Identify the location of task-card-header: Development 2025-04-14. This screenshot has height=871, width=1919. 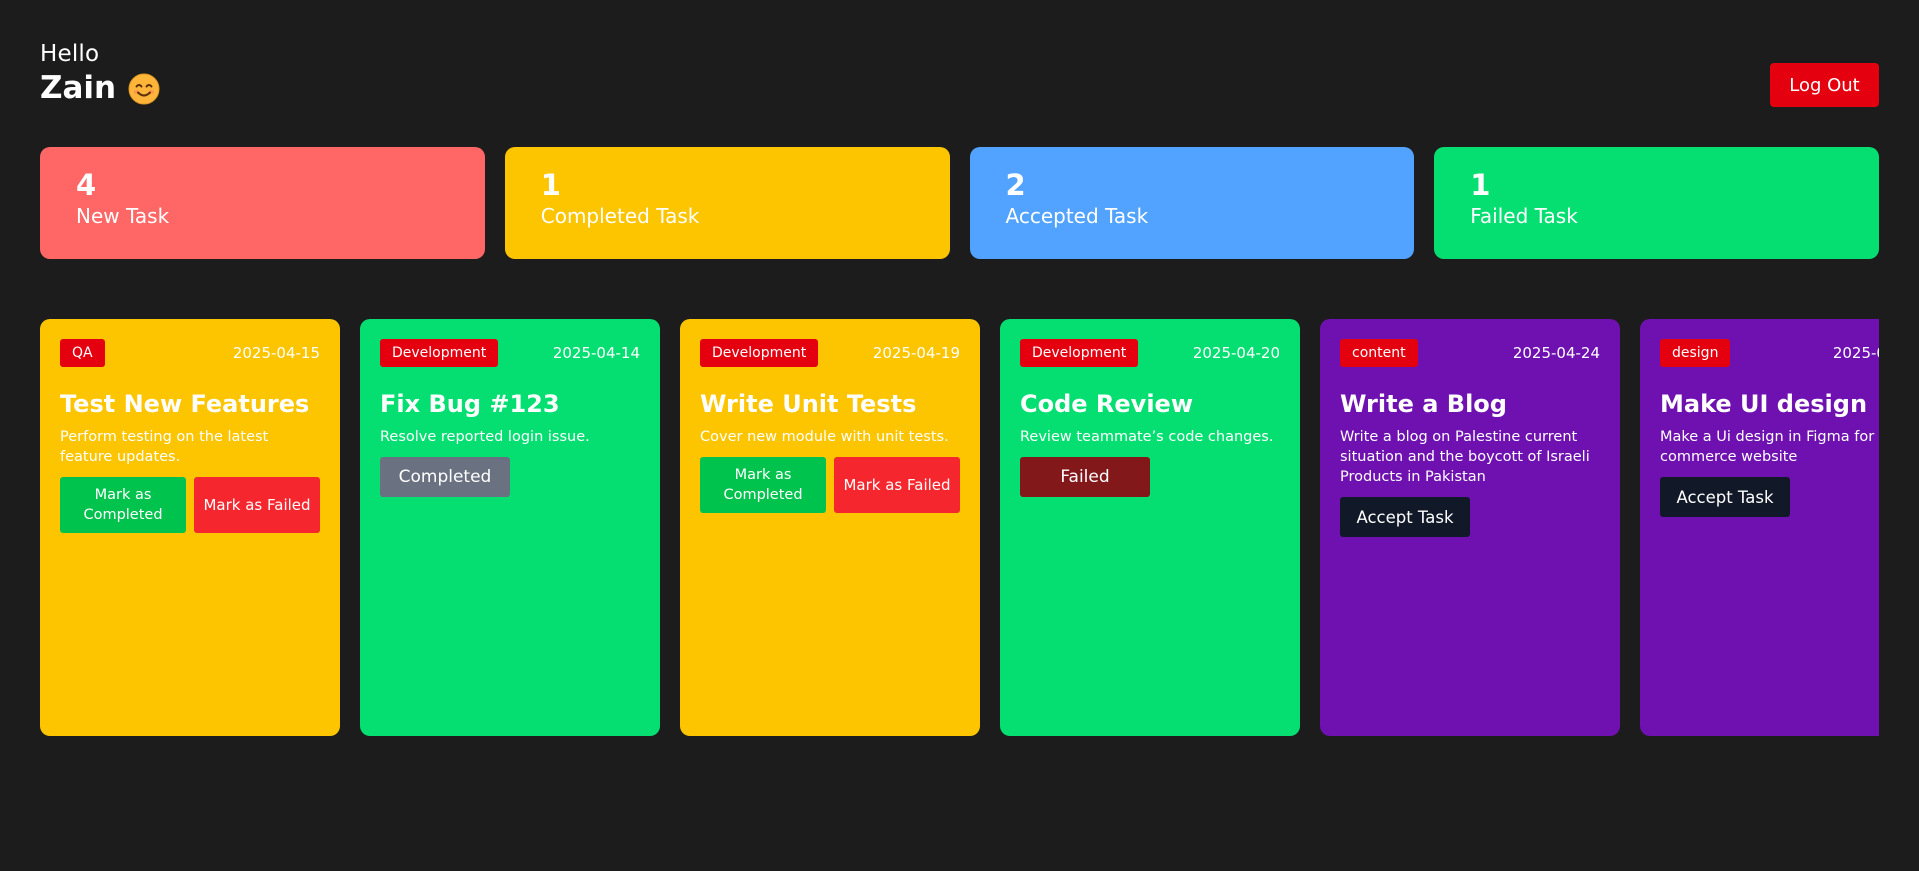
(510, 353).